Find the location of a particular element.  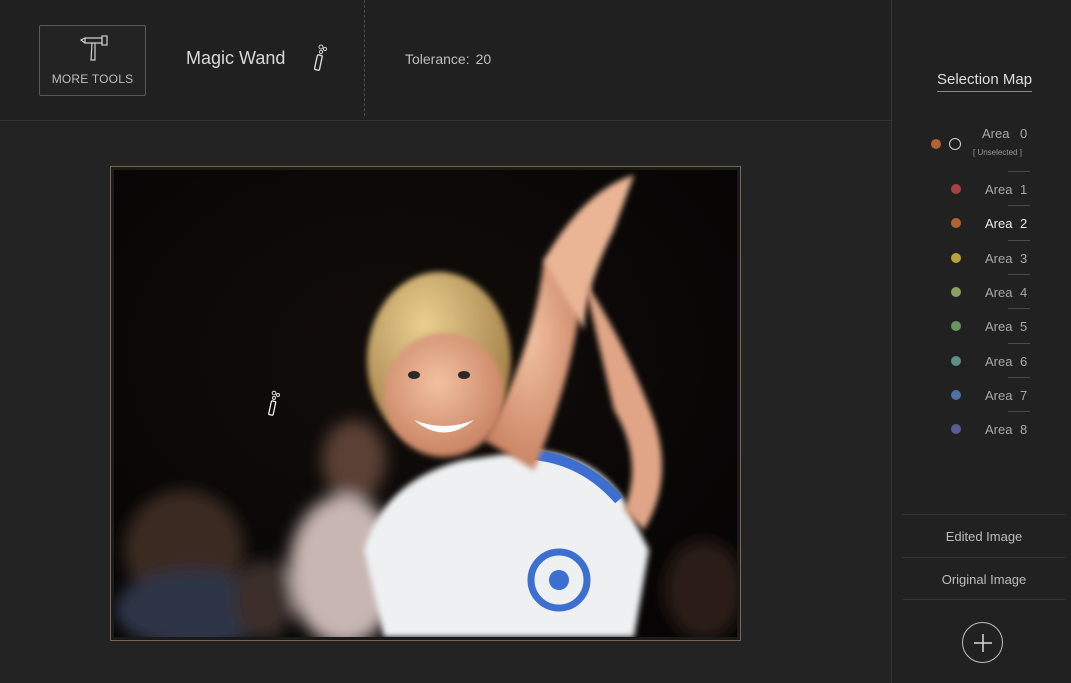

selection-map-title: Selection Map is located at coordinates (985, 81).